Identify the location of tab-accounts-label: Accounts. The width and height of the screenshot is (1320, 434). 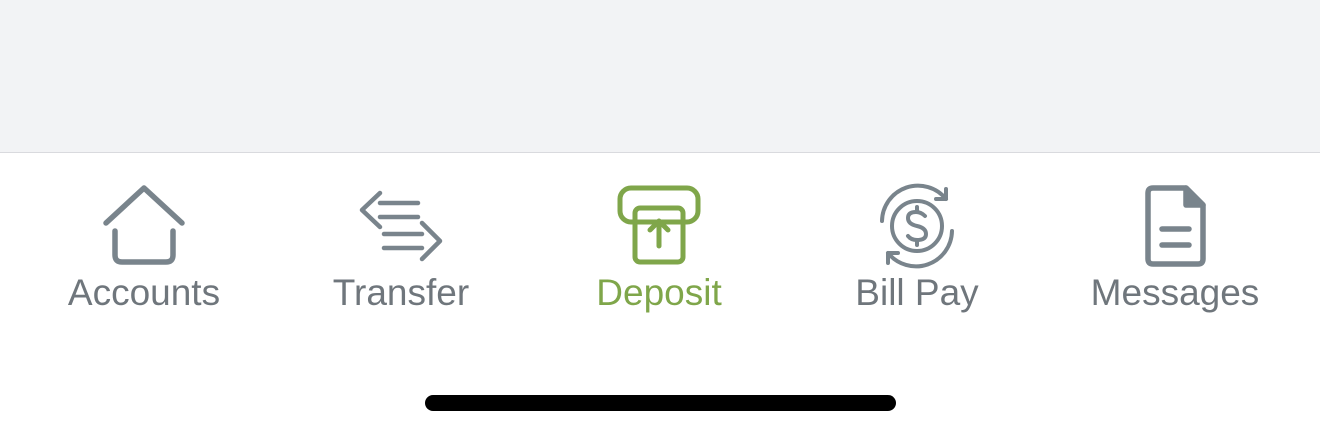
(144, 292).